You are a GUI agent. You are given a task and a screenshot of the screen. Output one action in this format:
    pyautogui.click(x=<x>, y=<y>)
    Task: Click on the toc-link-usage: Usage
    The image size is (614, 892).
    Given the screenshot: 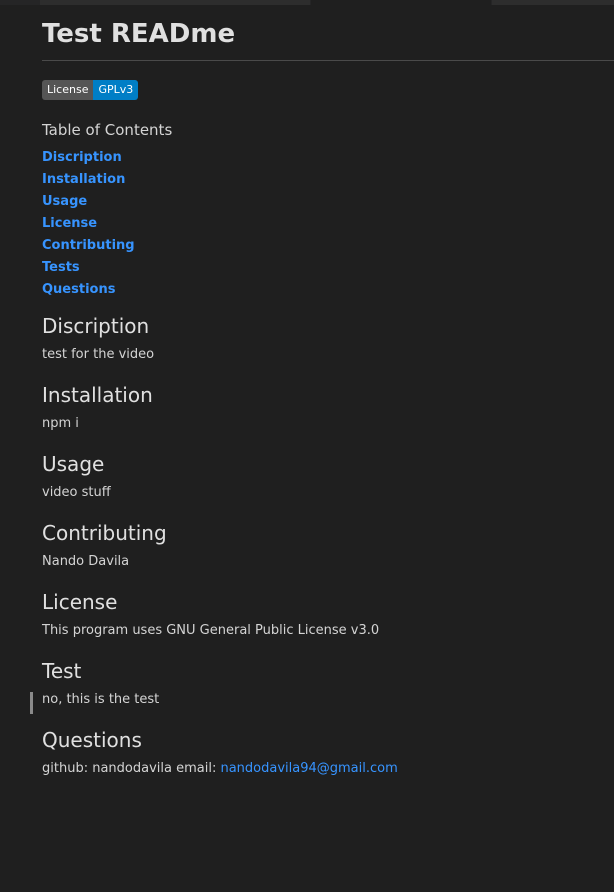 What is the action you would take?
    pyautogui.click(x=64, y=201)
    